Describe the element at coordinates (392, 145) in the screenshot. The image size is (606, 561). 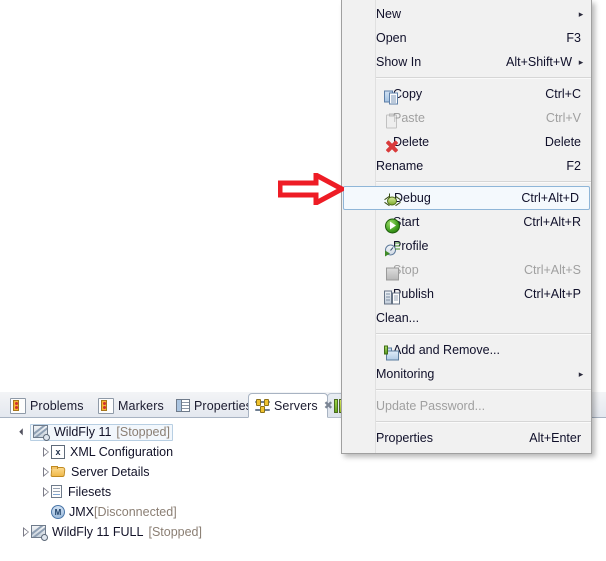
I see `delete-icon` at that location.